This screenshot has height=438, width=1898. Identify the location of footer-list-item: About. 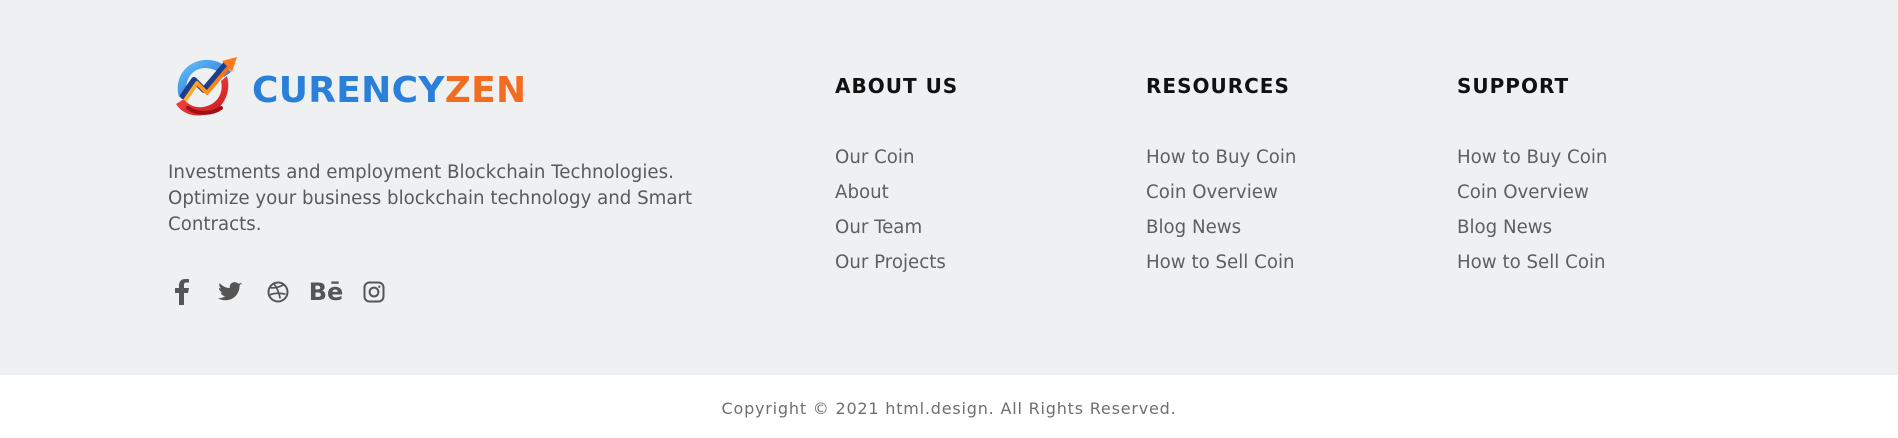
(965, 192).